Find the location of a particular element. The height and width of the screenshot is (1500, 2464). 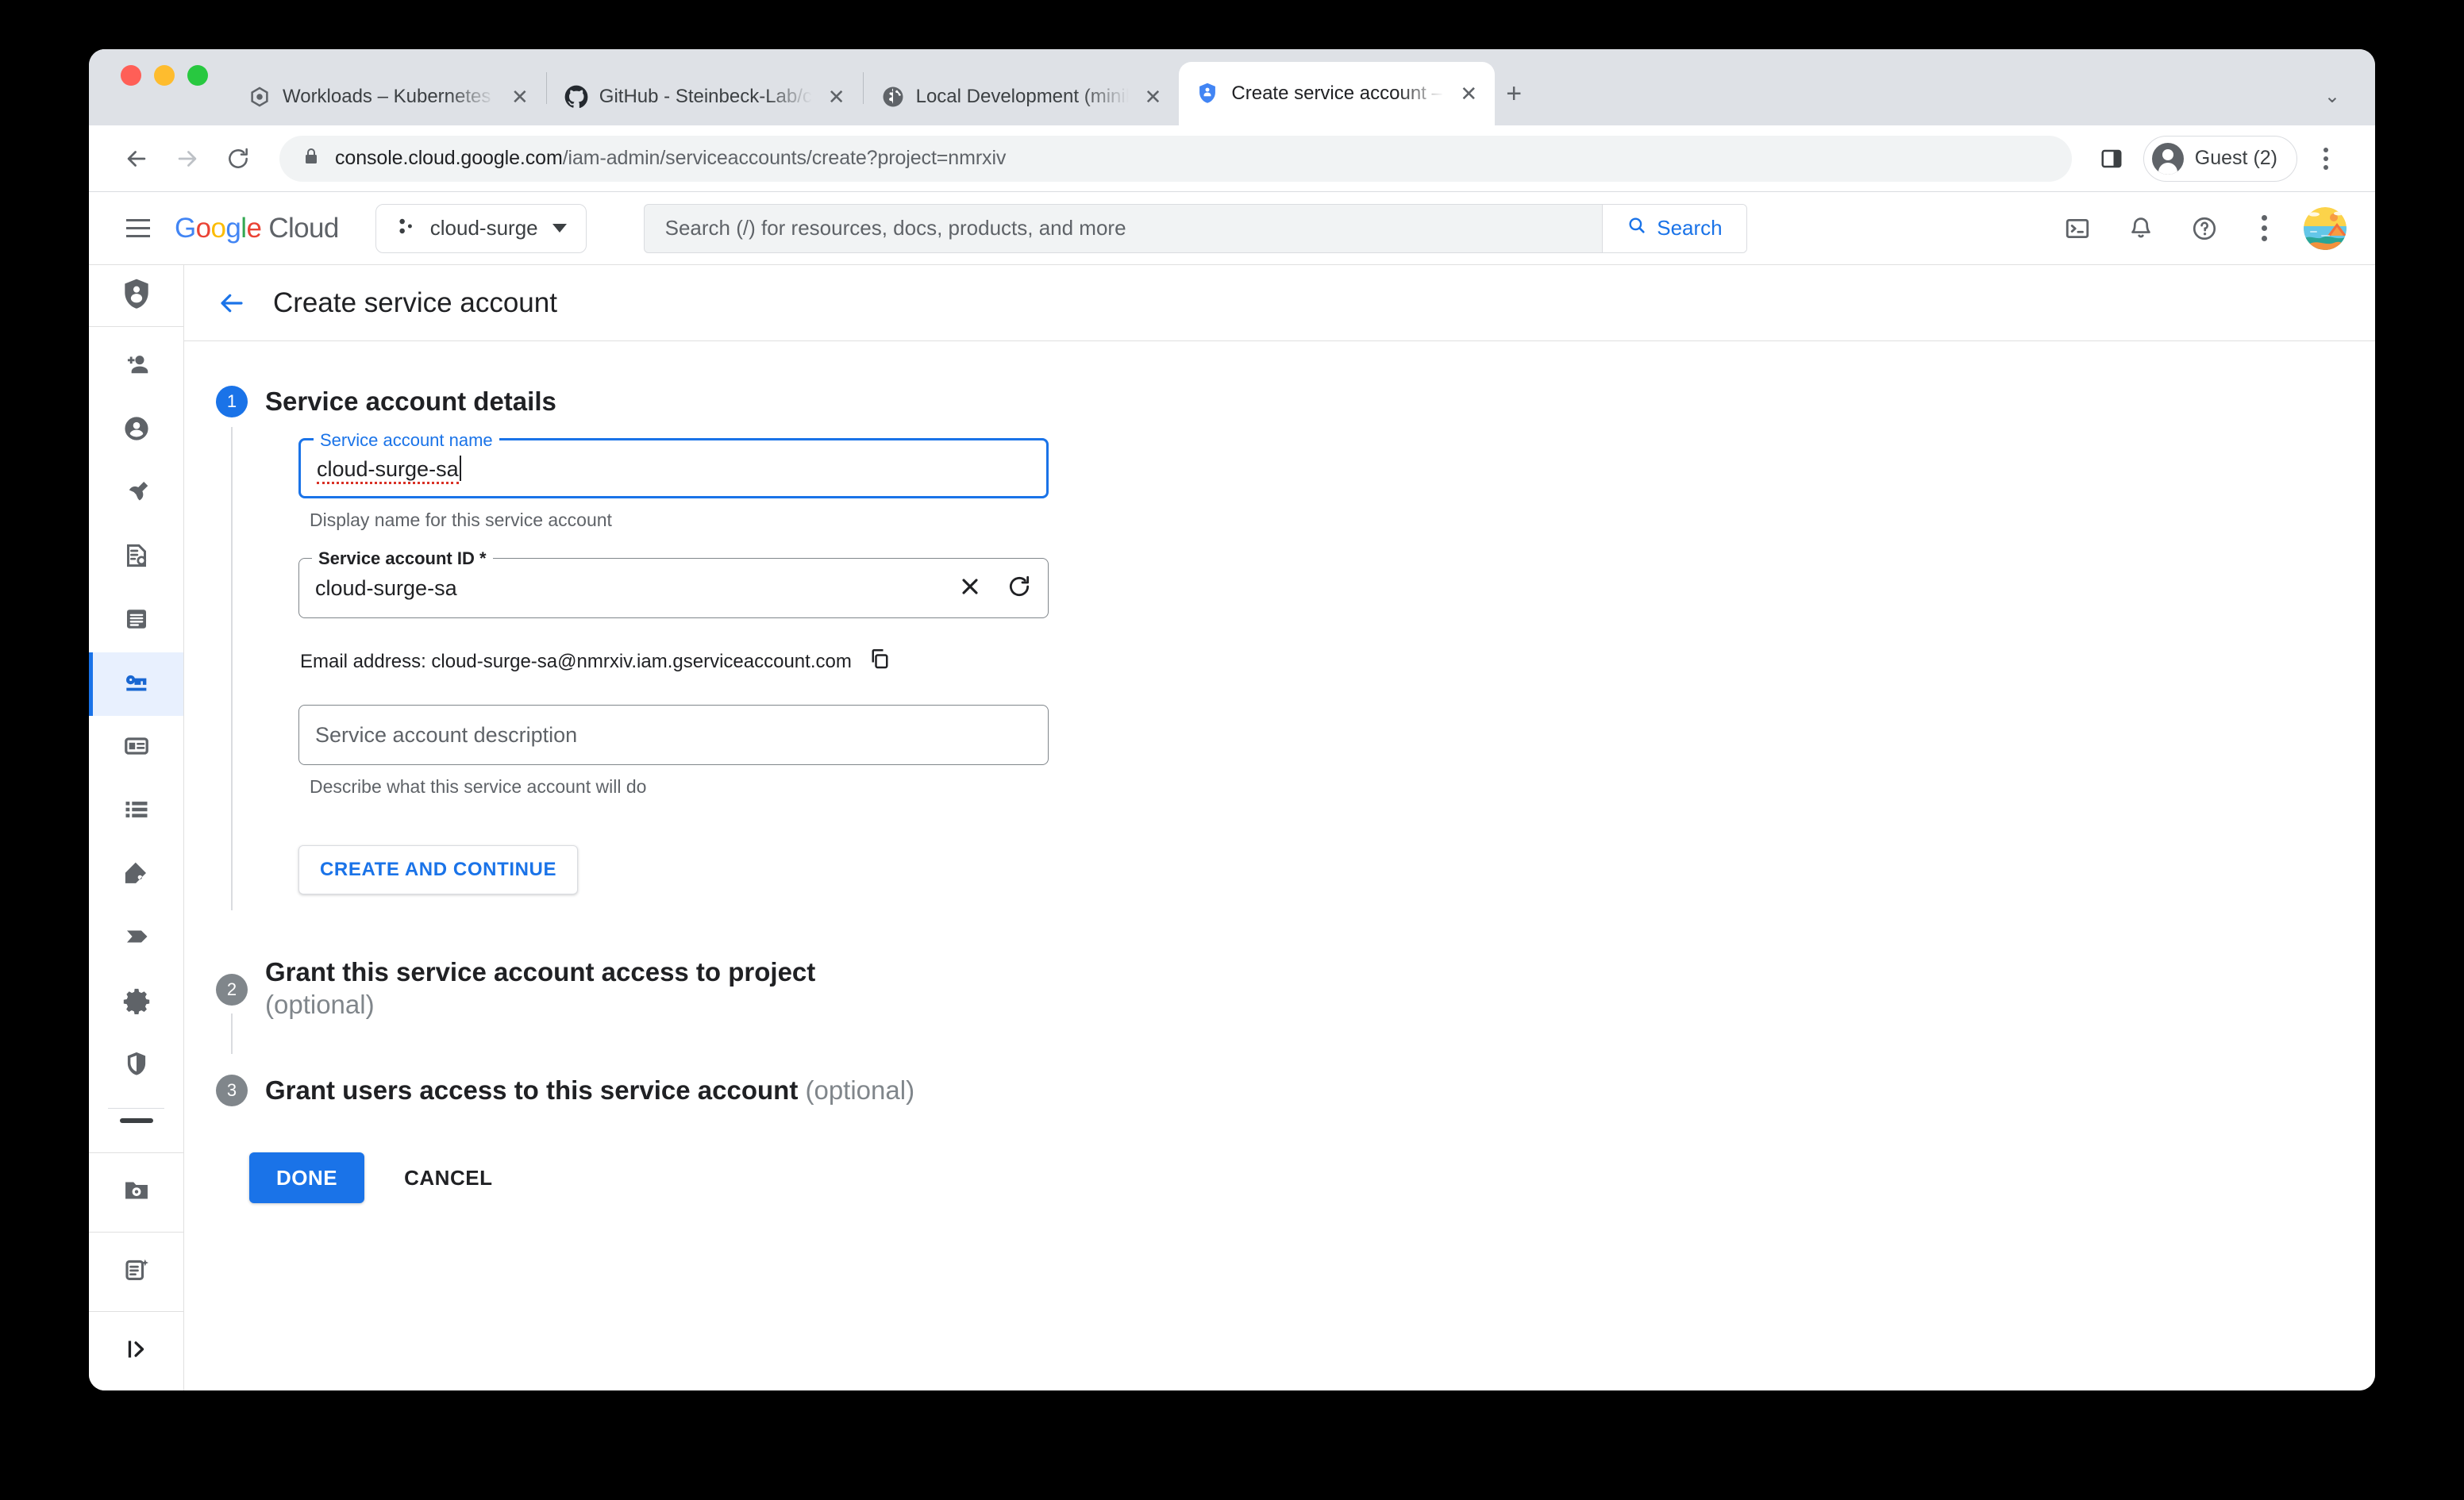

chevron-down-icon: ⌄ is located at coordinates (2332, 96).